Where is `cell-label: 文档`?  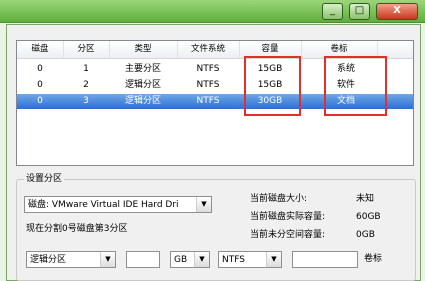 cell-label: 文档 is located at coordinates (345, 101).